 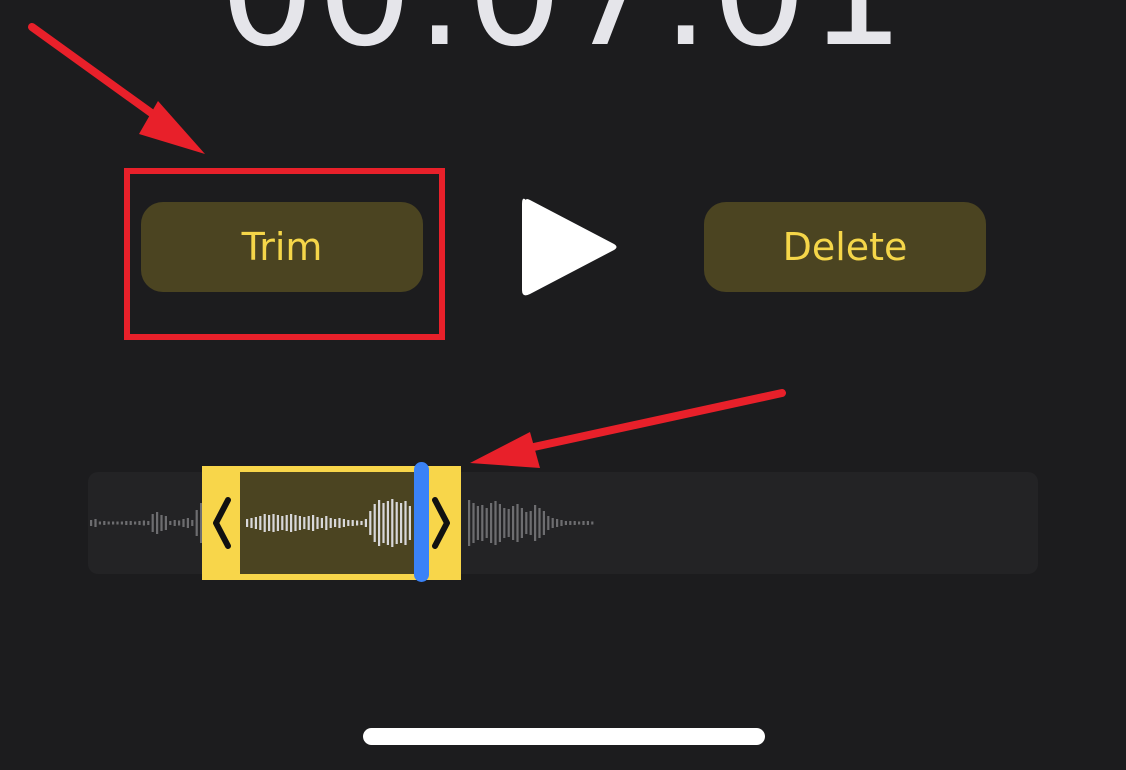 I want to click on delete-button: Delete, so click(x=845, y=247).